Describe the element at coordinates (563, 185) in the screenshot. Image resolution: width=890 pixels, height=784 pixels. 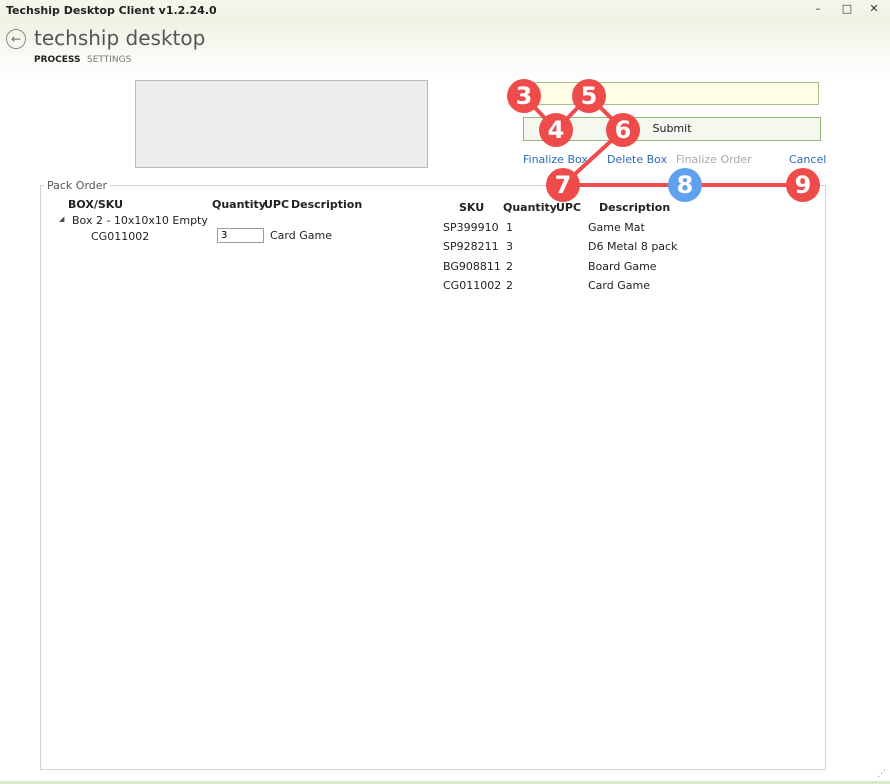
I see `annotation-badge-7: 7` at that location.